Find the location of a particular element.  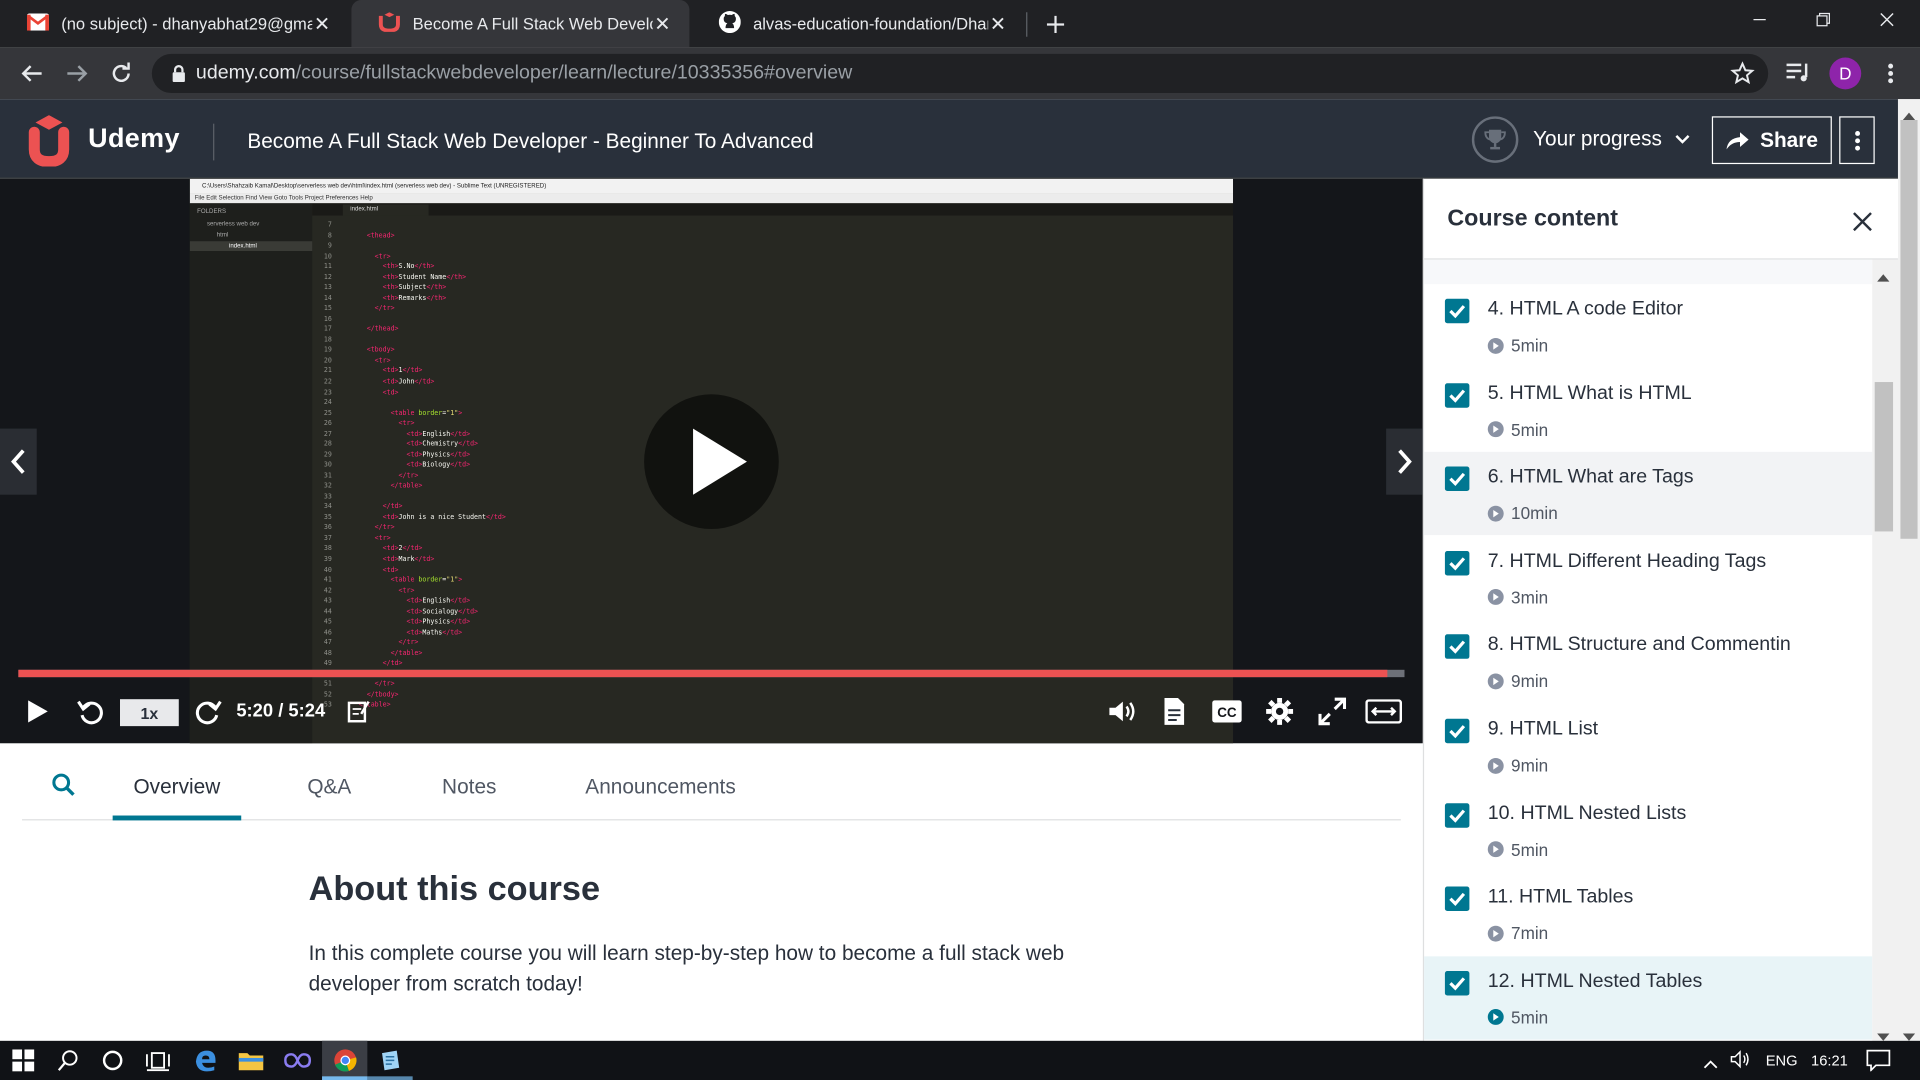

reload-button is located at coordinates (121, 73).